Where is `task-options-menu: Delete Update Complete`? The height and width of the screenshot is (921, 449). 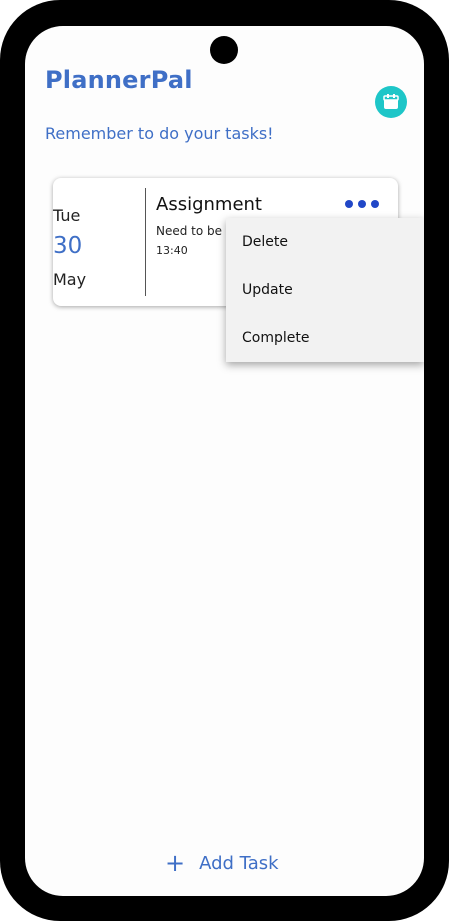
task-options-menu: Delete Update Complete is located at coordinates (325, 290).